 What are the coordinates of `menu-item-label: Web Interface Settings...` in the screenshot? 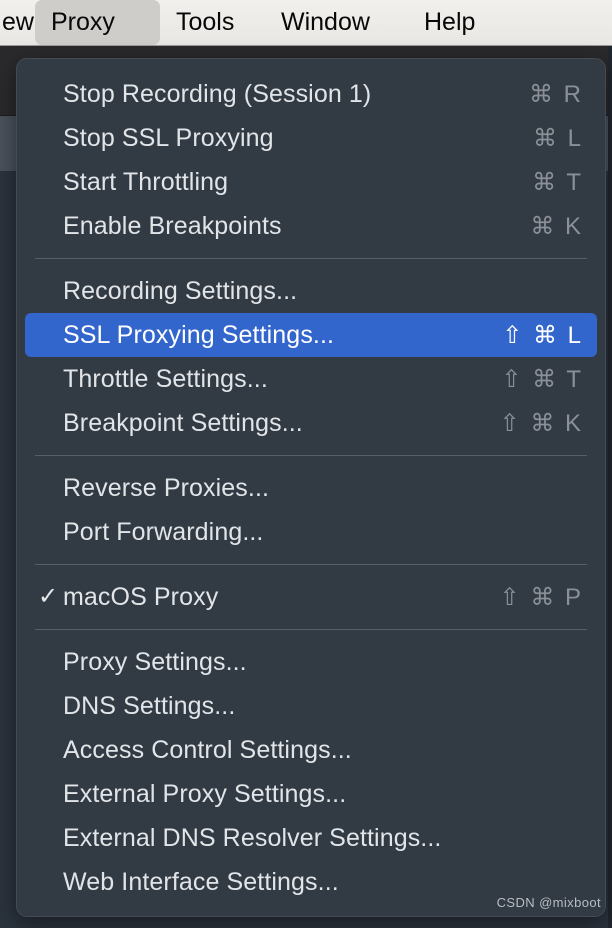 It's located at (201, 881).